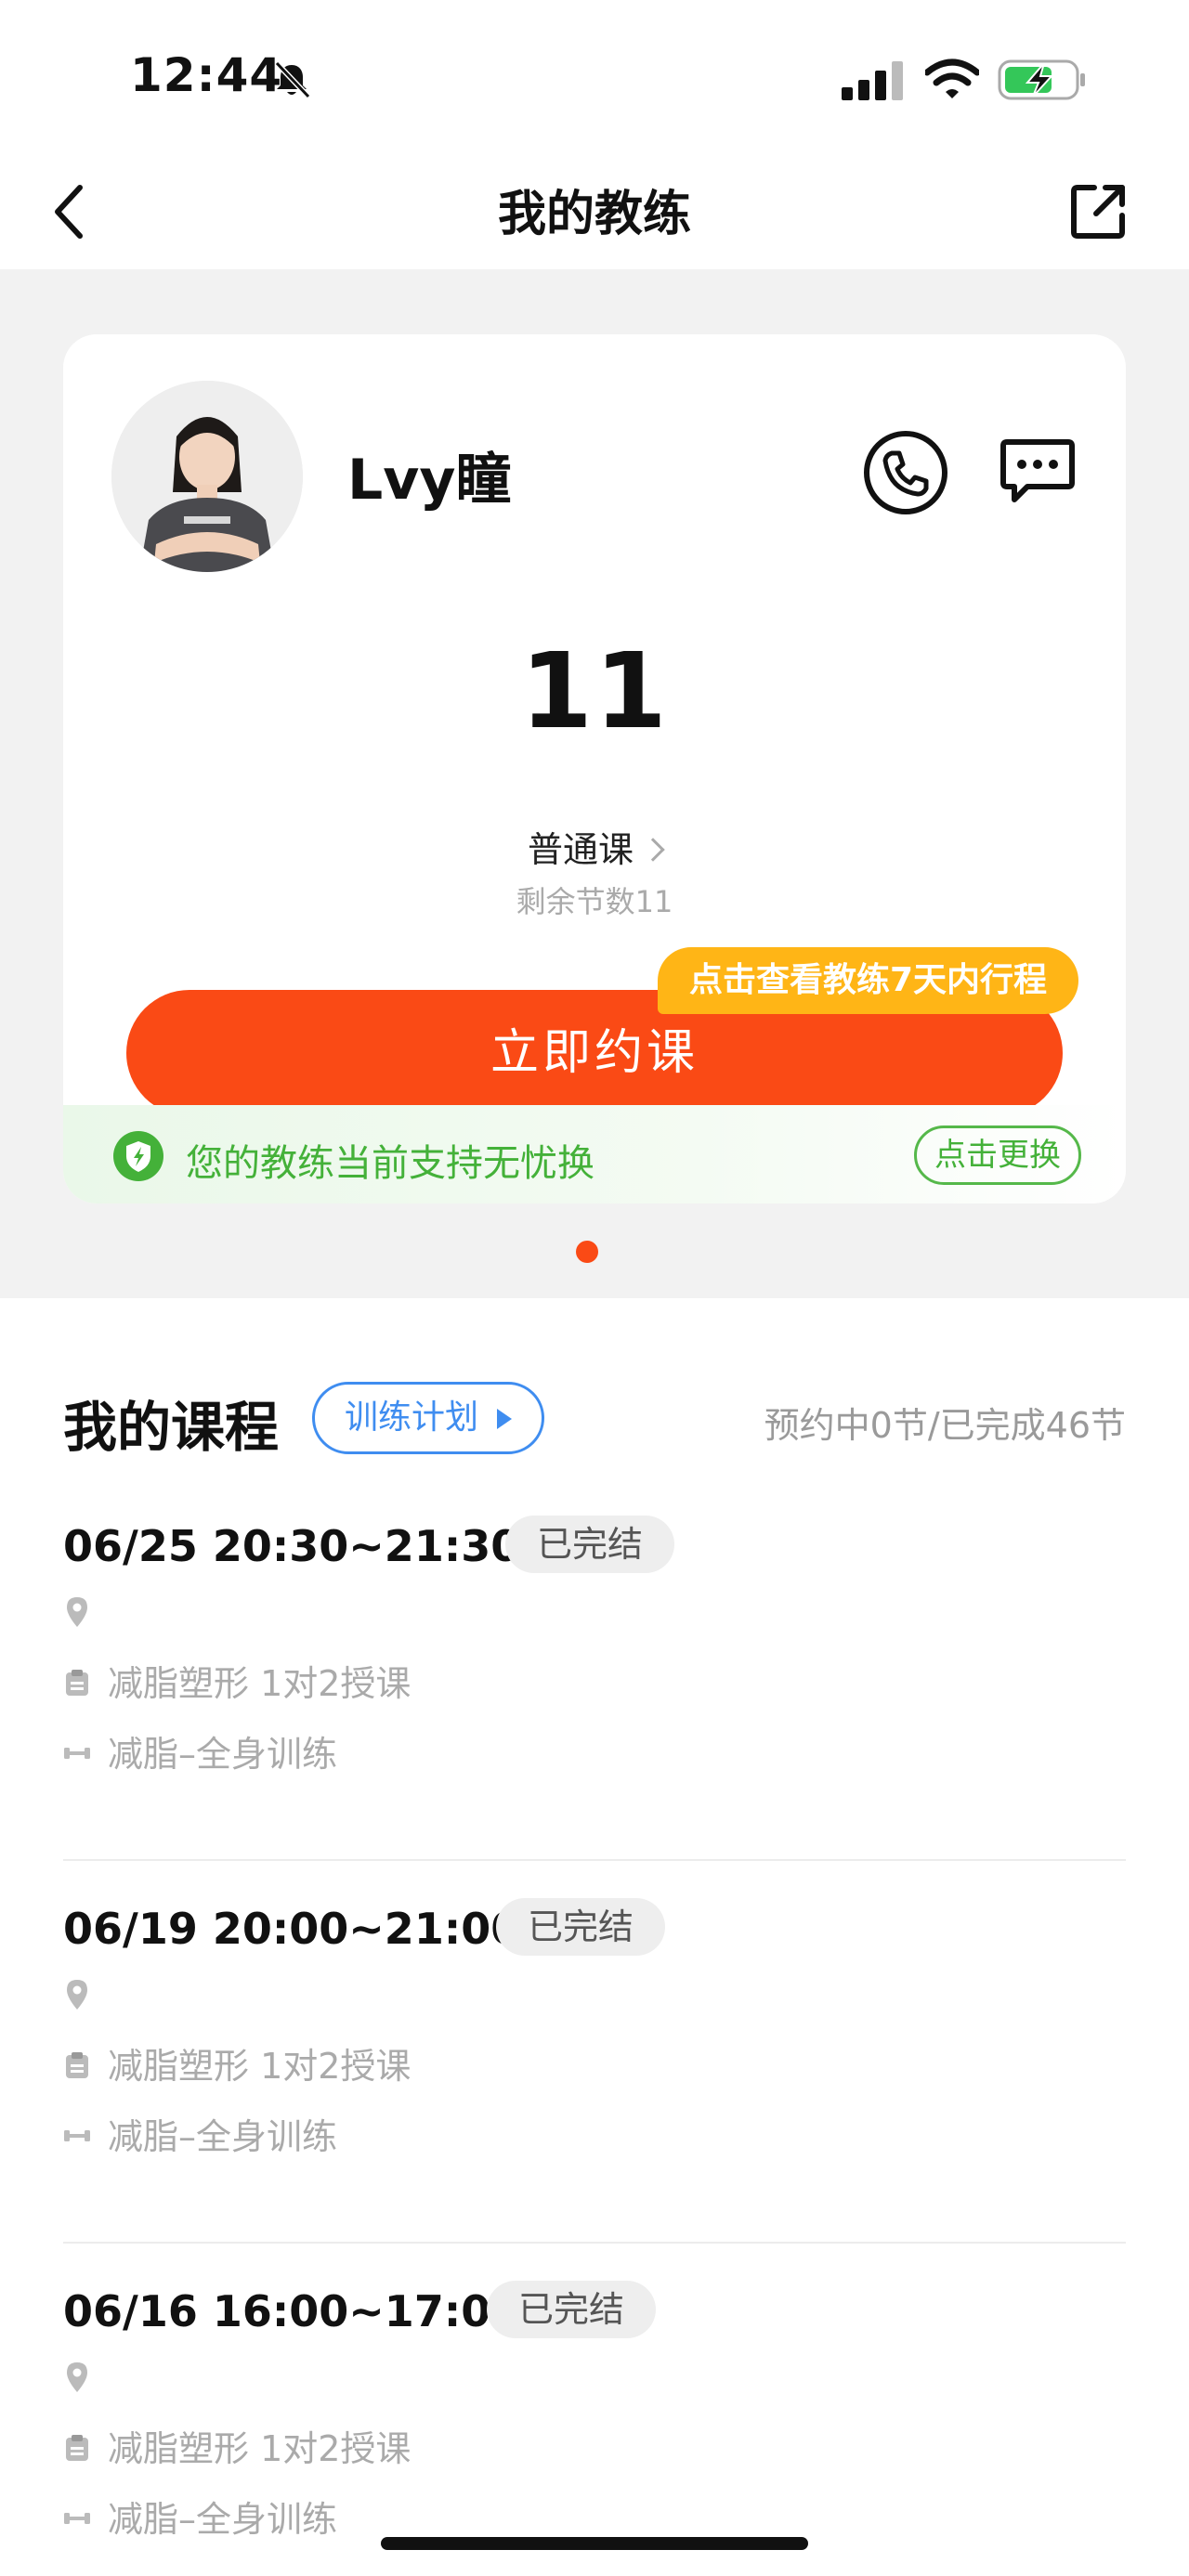 This screenshot has height=2576, width=1189. What do you see at coordinates (594, 691) in the screenshot?
I see `class-count: 11` at bounding box center [594, 691].